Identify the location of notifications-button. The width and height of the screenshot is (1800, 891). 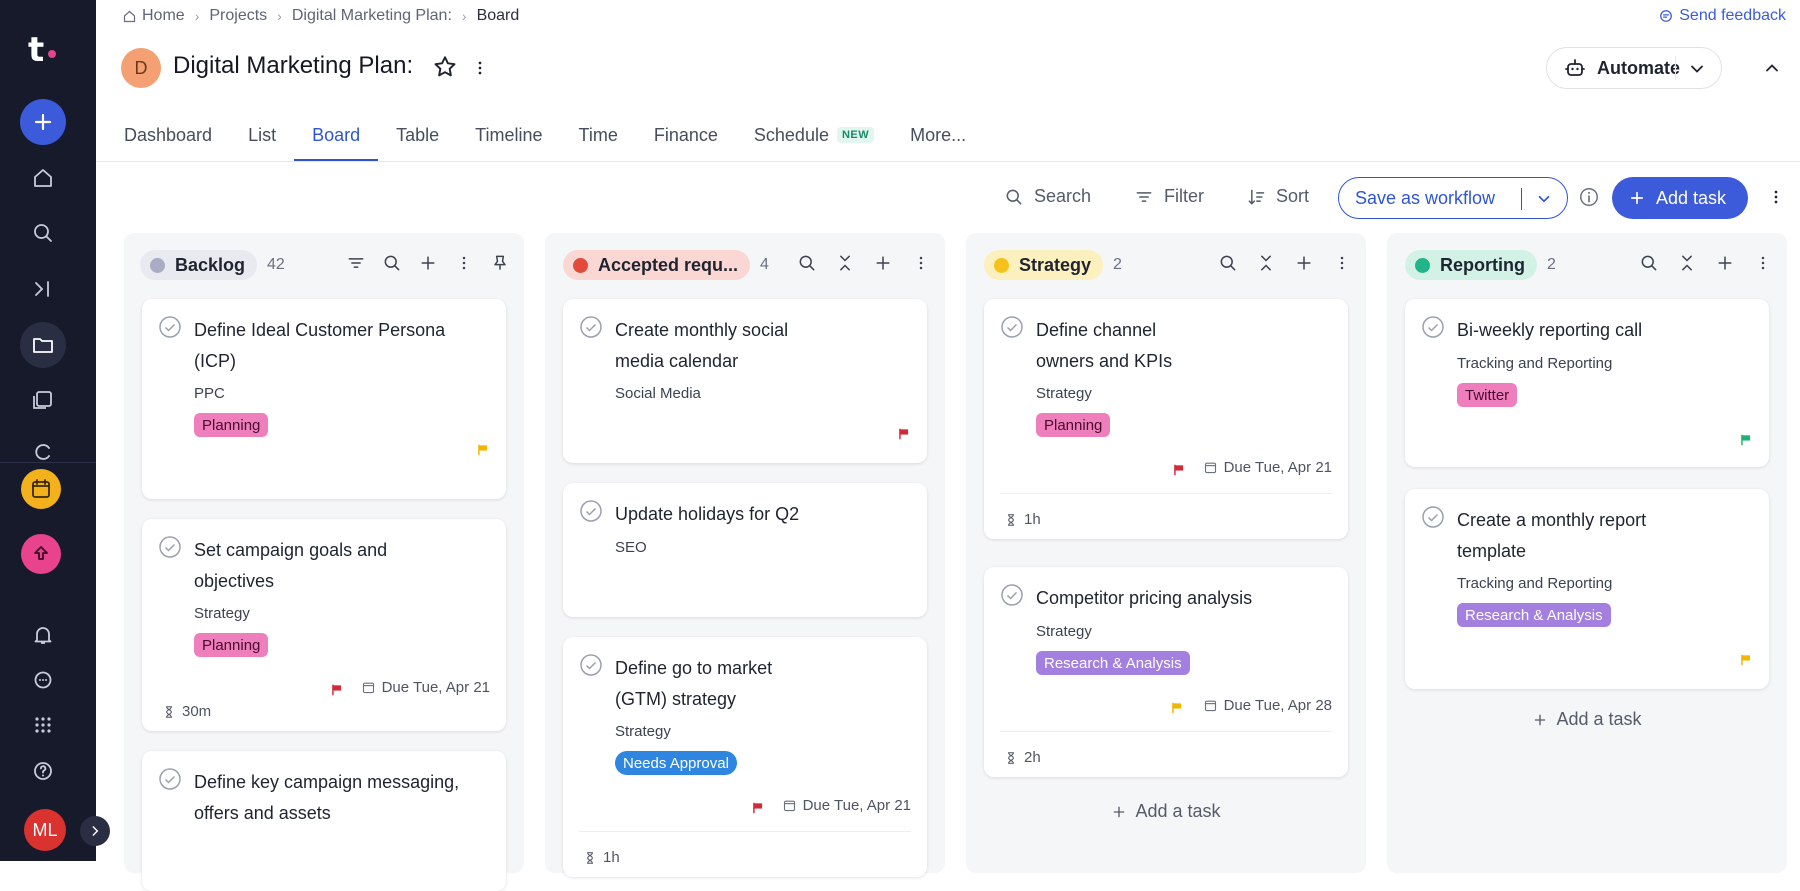
(43, 635).